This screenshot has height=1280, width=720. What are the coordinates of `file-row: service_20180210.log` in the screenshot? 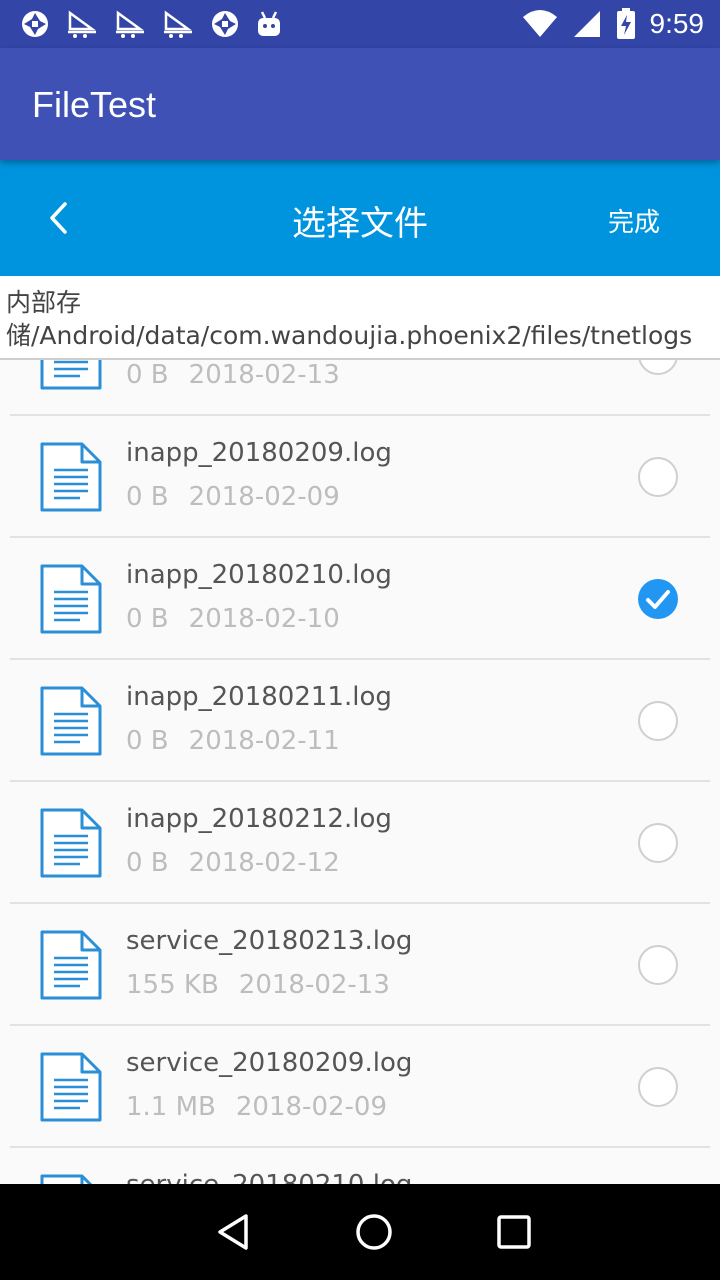 It's located at (360, 1166).